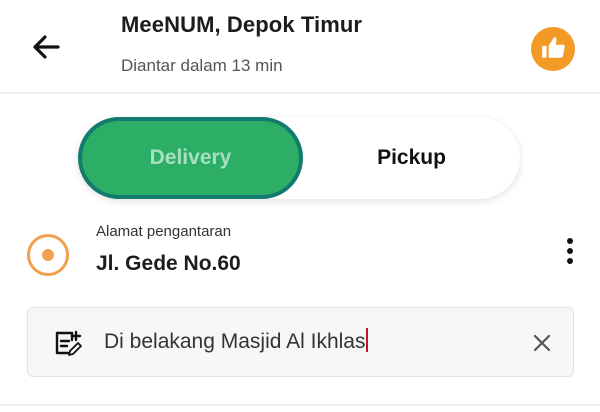 This screenshot has height=412, width=600. Describe the element at coordinates (300, 93) in the screenshot. I see `header-divider` at that location.